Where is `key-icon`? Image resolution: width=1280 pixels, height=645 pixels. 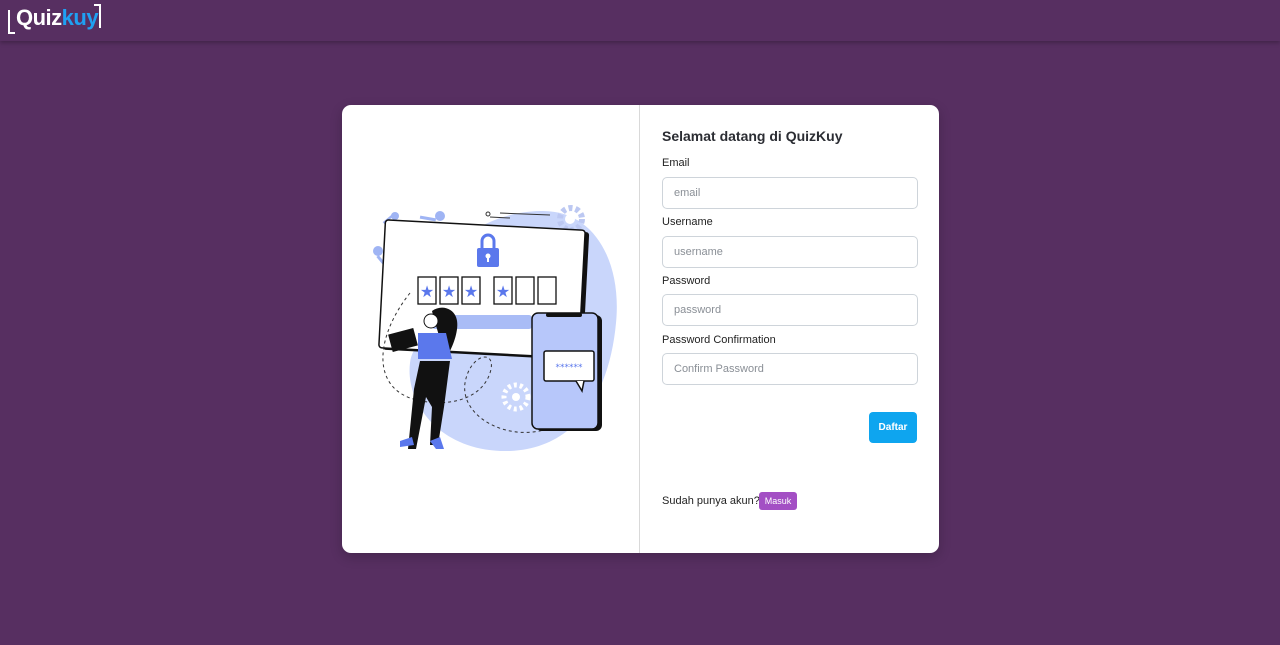
key-icon is located at coordinates (432, 216).